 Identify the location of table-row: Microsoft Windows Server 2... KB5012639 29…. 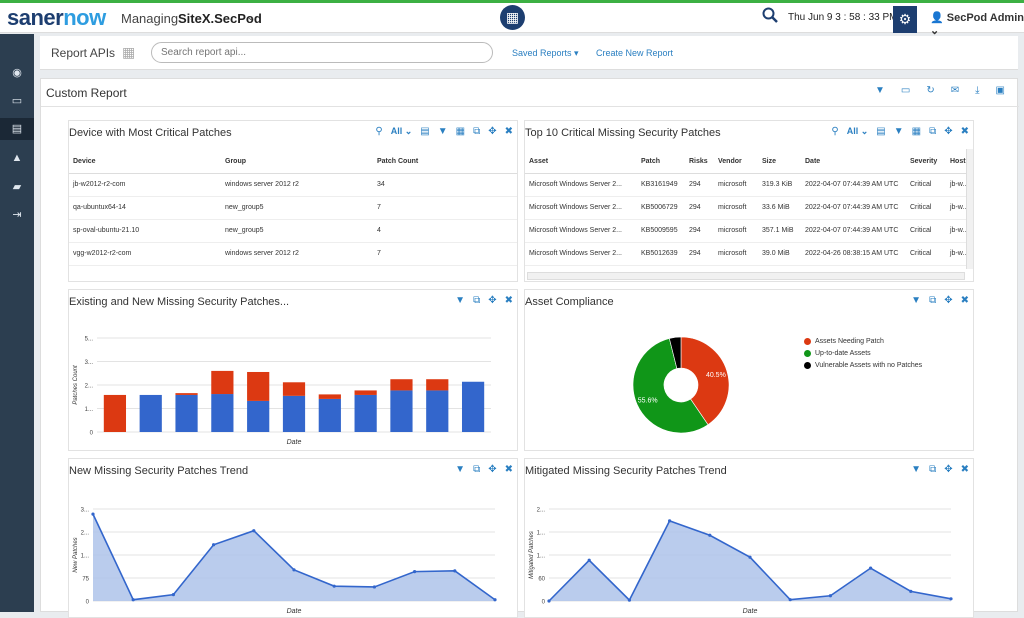
(749, 254).